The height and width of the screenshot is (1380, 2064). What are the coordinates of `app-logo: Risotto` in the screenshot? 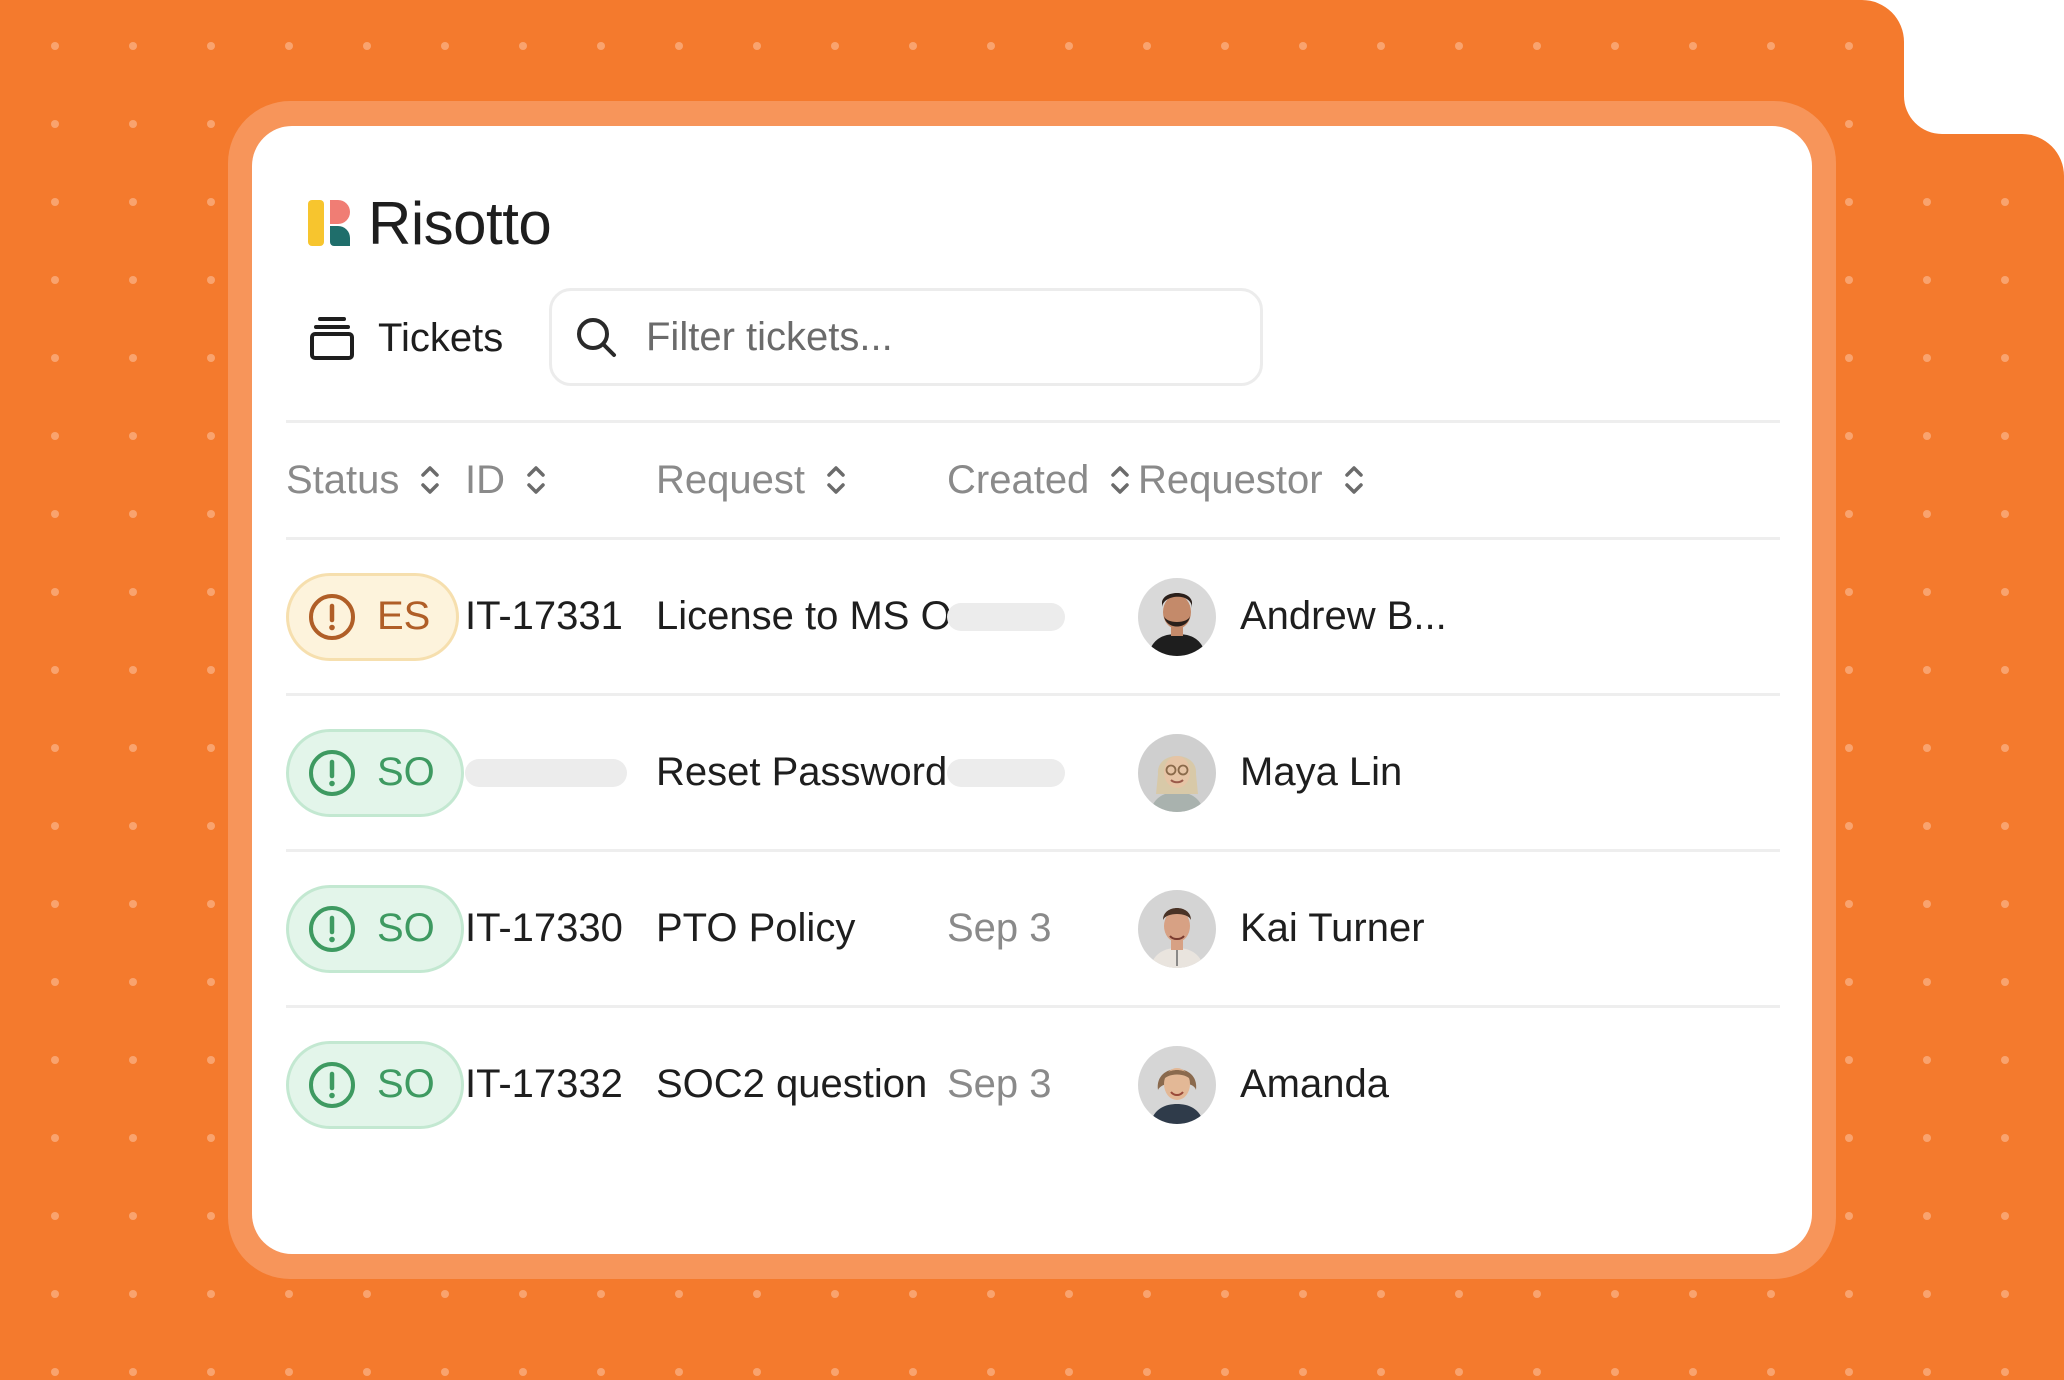 It's located at (430, 223).